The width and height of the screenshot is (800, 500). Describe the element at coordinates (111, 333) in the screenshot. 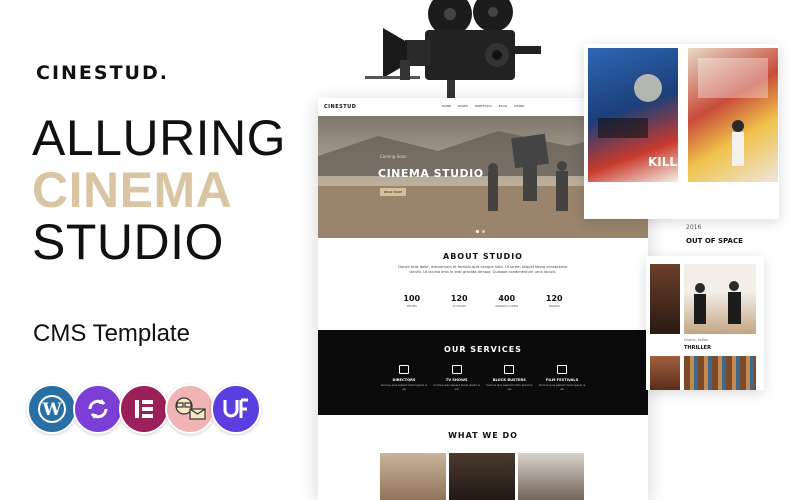

I see `subtitle: CMS Template` at that location.